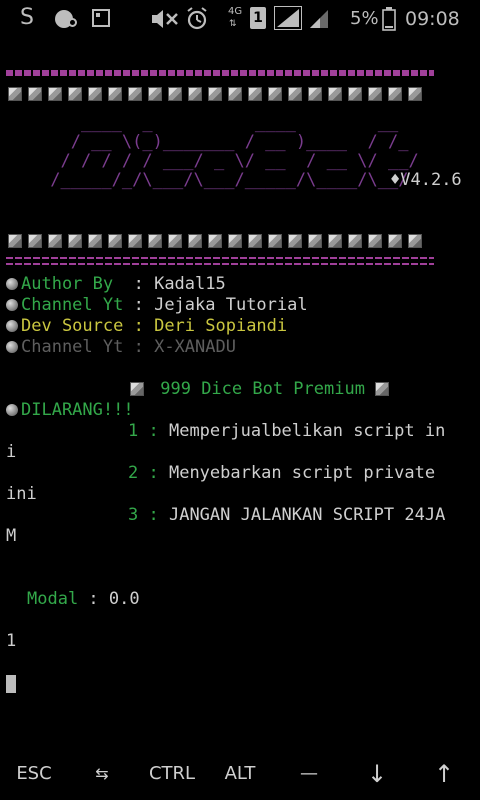 Image resolution: width=480 pixels, height=800 pixels. I want to click on info-label: Dev Source, so click(77, 326).